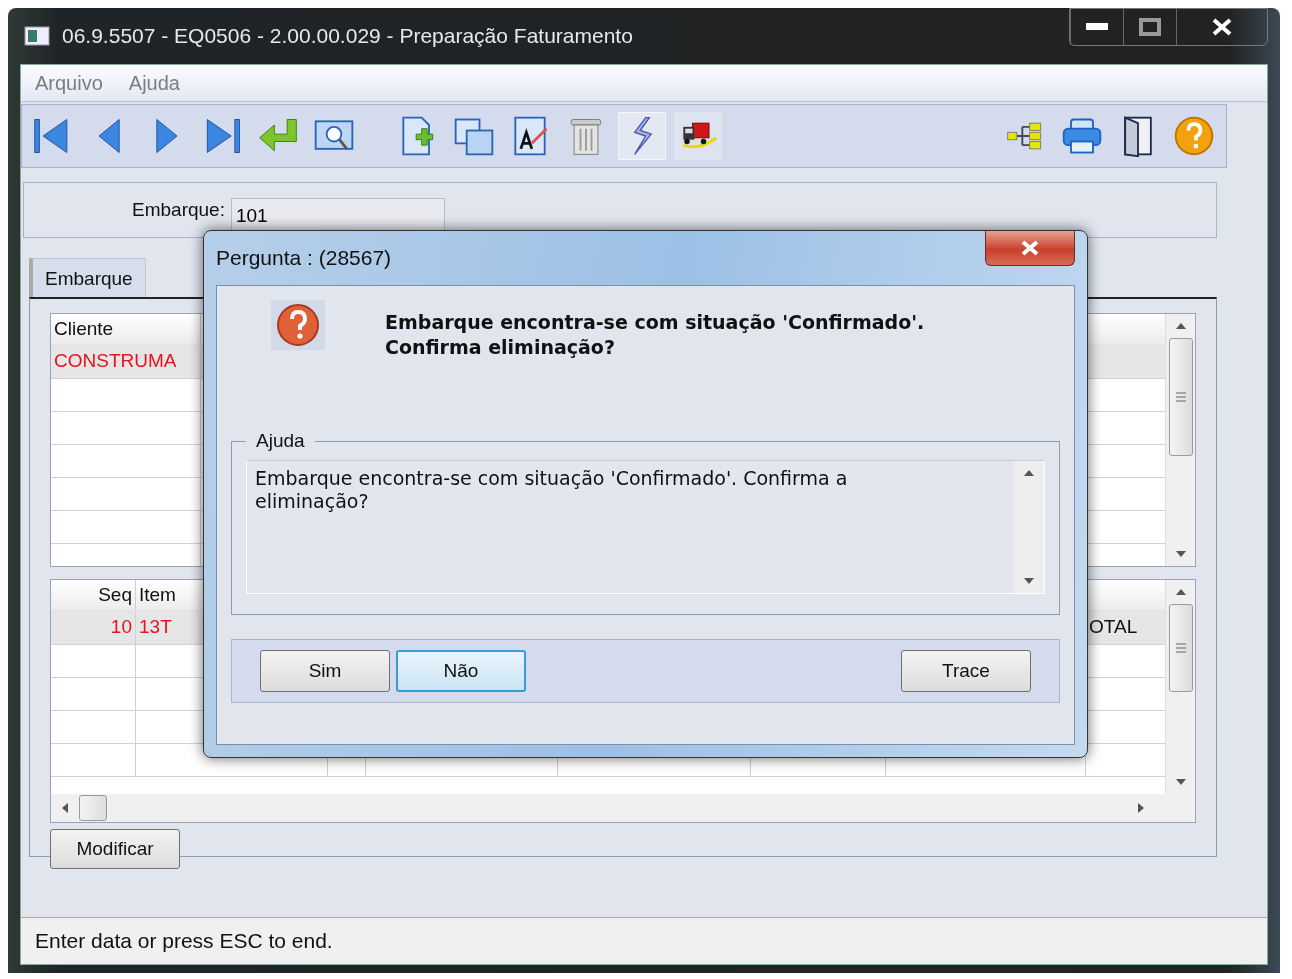 Image resolution: width=1292 pixels, height=979 pixels. What do you see at coordinates (126, 362) in the screenshot?
I see `table-cell: CONSTRUMA` at bounding box center [126, 362].